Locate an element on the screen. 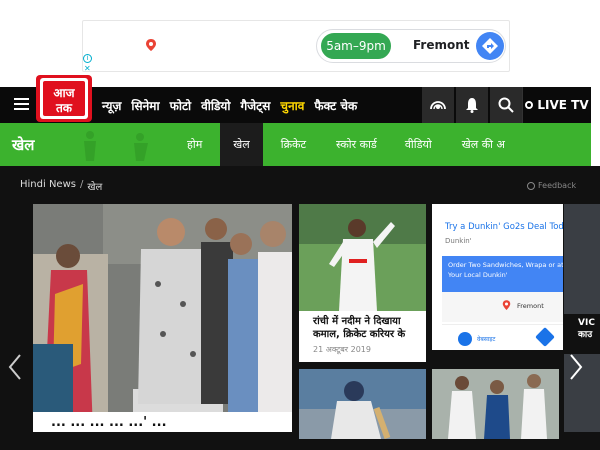  breadcrumb: Hindi News / खेल is located at coordinates (61, 186).